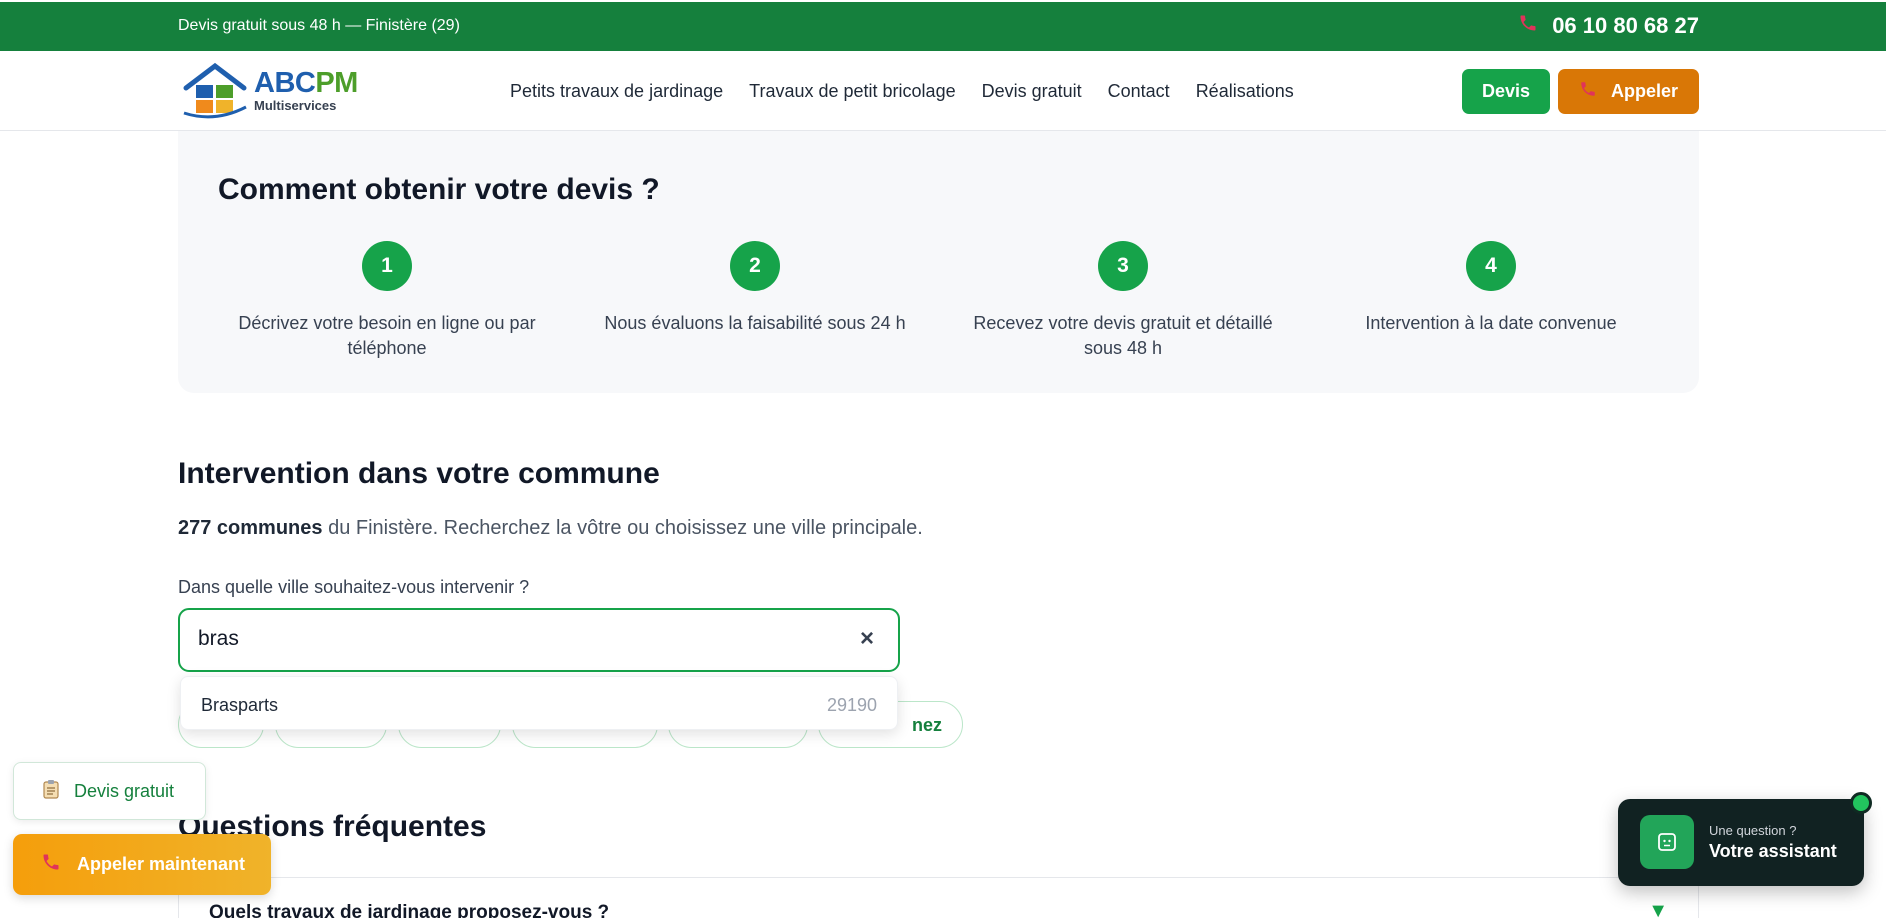  What do you see at coordinates (1861, 803) in the screenshot?
I see `online-status-dot` at bounding box center [1861, 803].